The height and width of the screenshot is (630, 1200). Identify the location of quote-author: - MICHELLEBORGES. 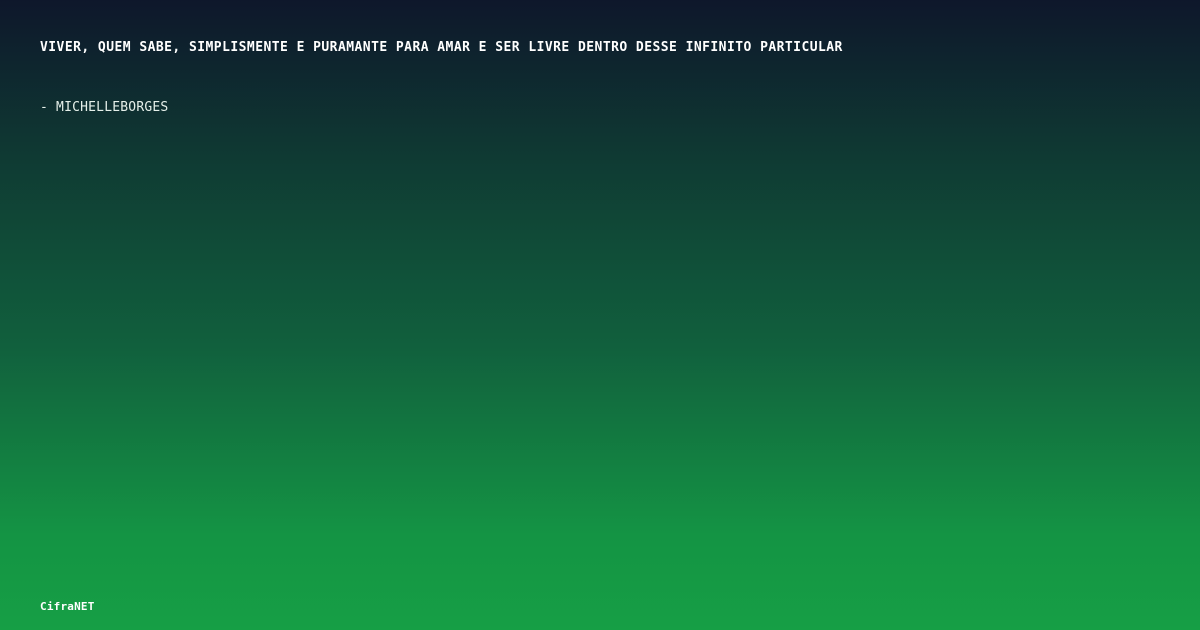
(104, 107).